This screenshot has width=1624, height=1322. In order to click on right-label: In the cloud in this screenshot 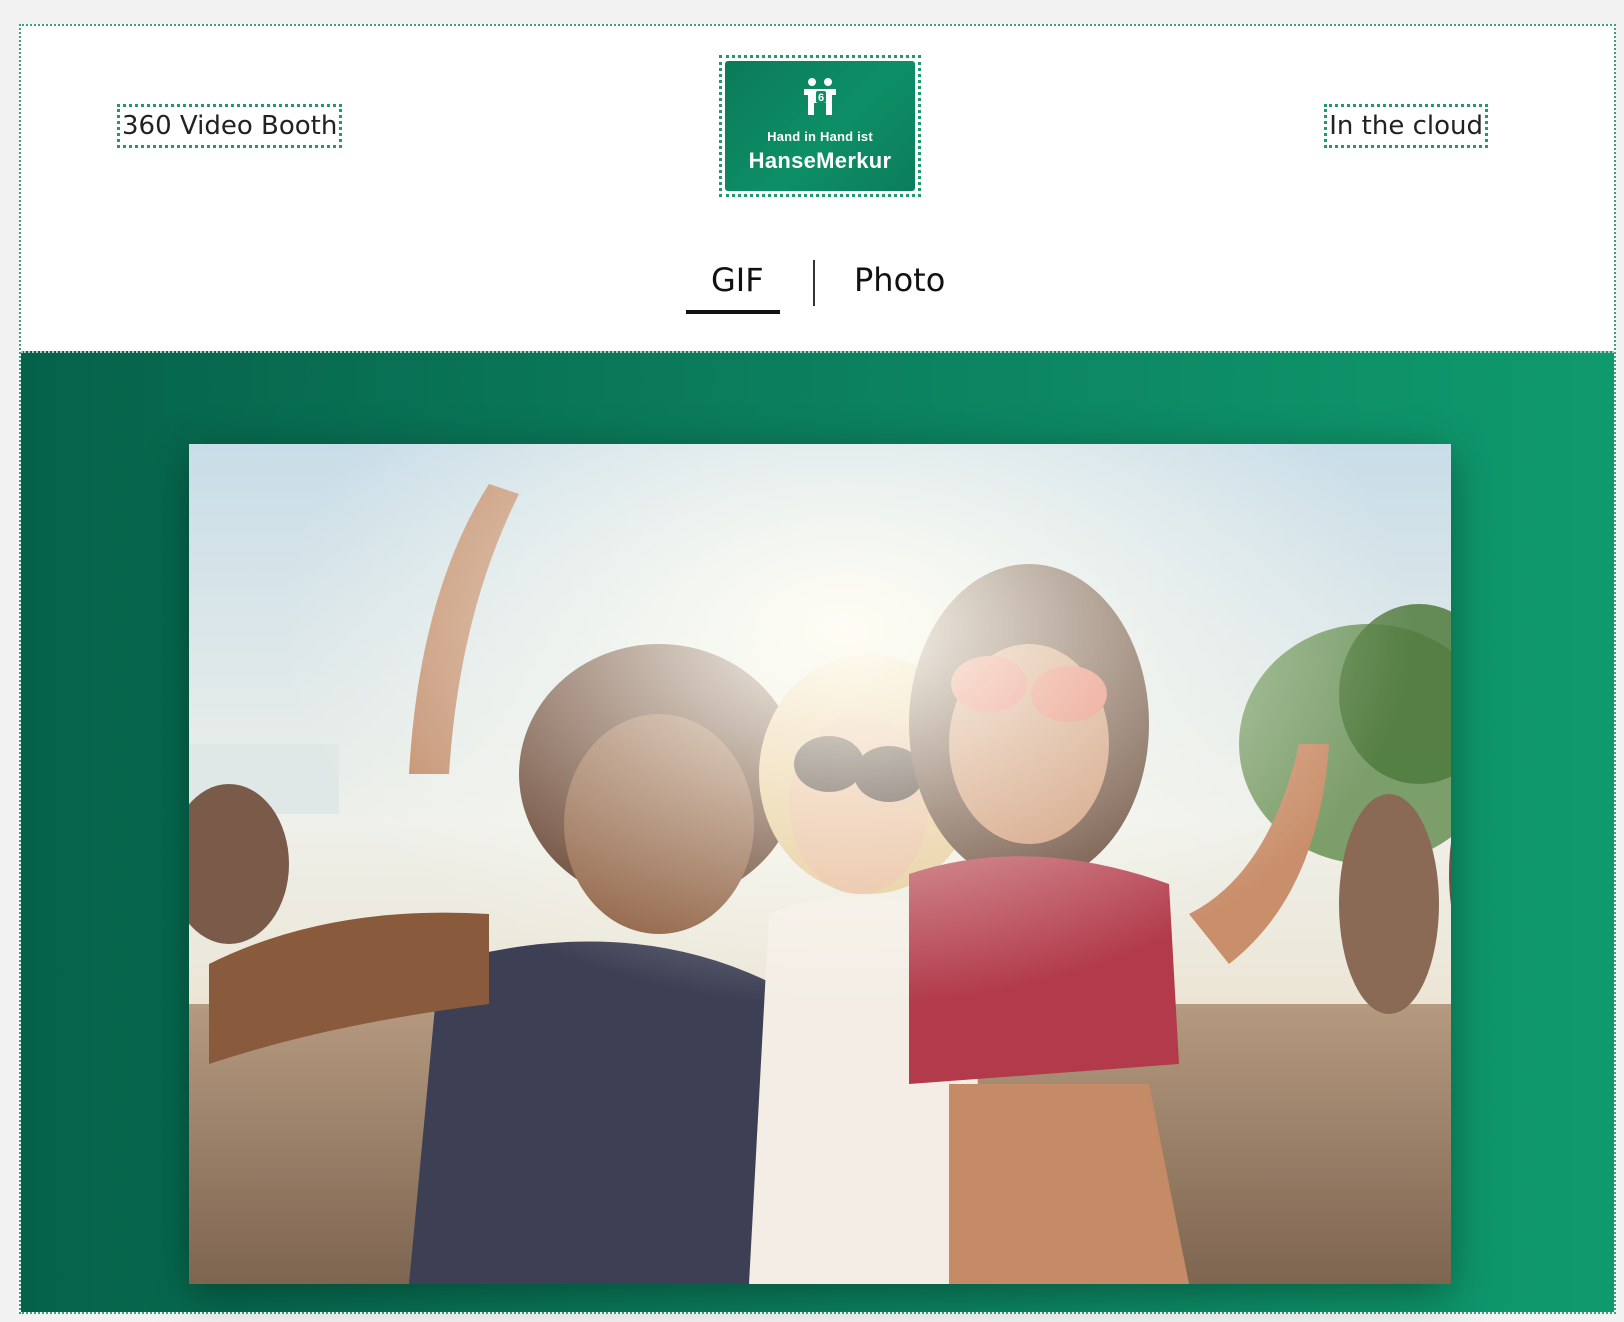, I will do `click(1406, 126)`.